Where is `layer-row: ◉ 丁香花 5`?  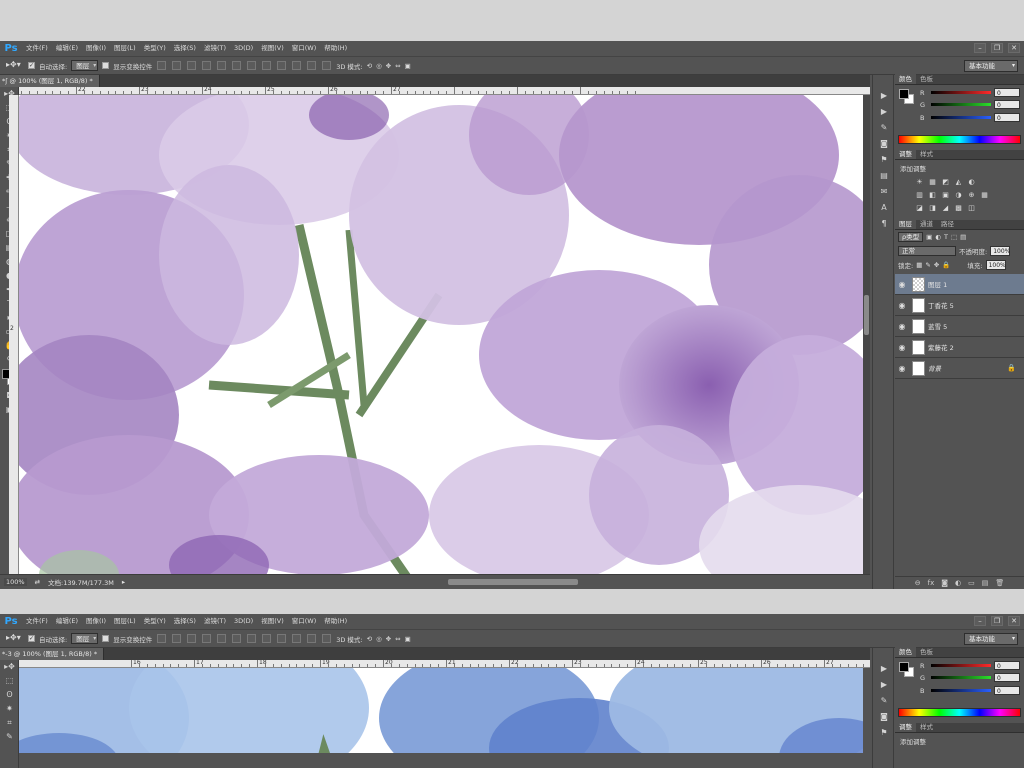
layer-row: ◉ 丁香花 5 is located at coordinates (959, 305).